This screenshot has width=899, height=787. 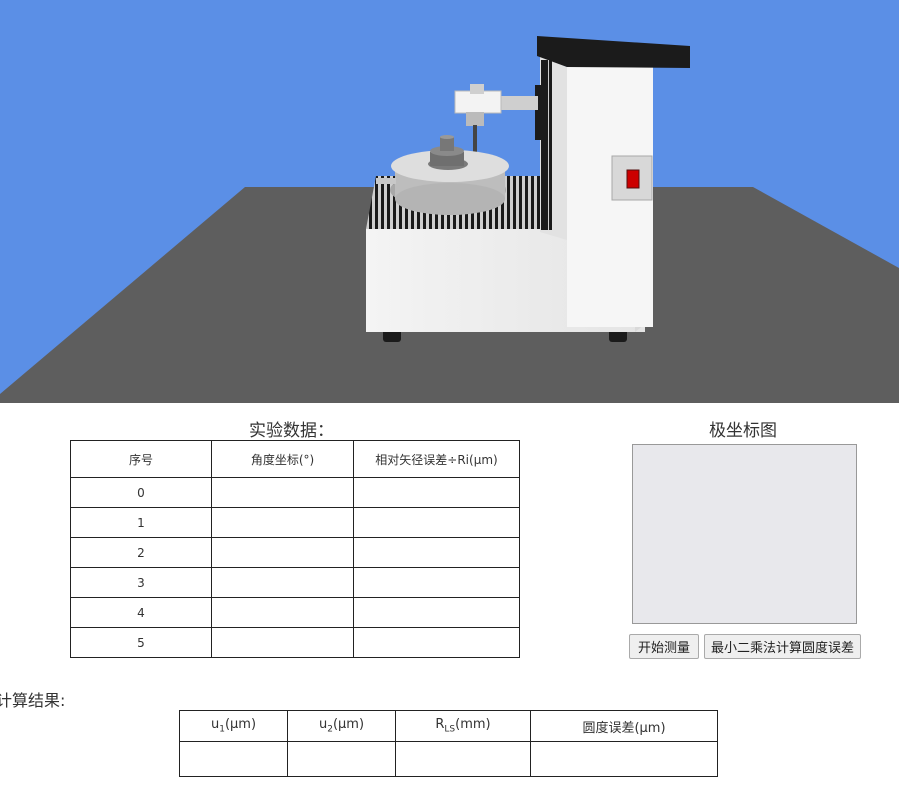 I want to click on column-header-u1: u1(μm), so click(x=233, y=726).